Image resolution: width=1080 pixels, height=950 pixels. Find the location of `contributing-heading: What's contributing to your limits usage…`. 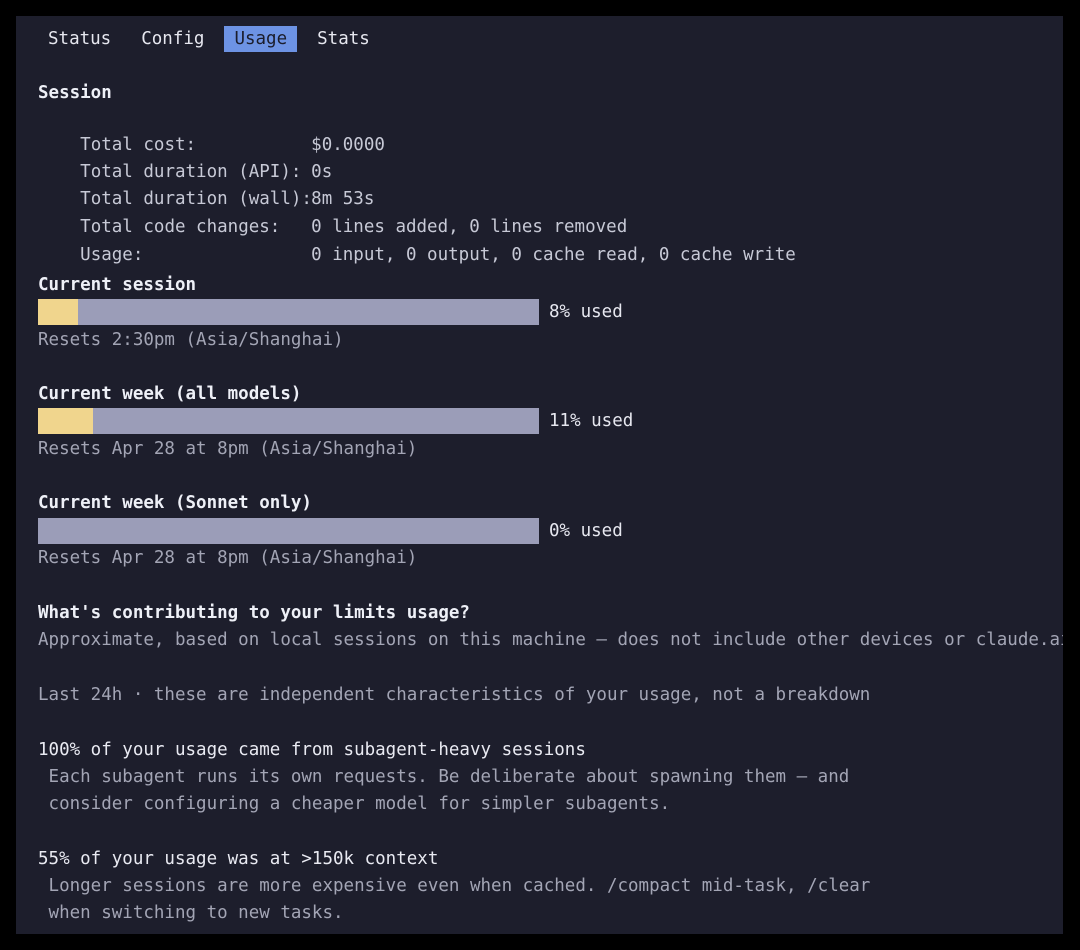

contributing-heading: What's contributing to your limits usage… is located at coordinates (254, 613).